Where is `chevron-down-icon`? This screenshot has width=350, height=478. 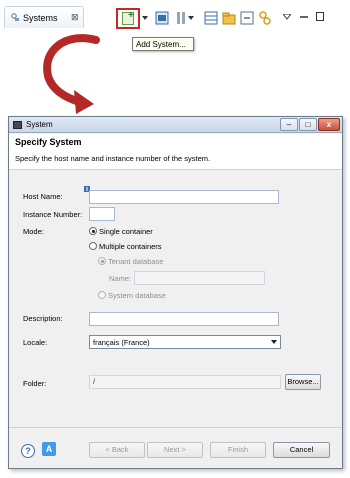
chevron-down-icon is located at coordinates (274, 342).